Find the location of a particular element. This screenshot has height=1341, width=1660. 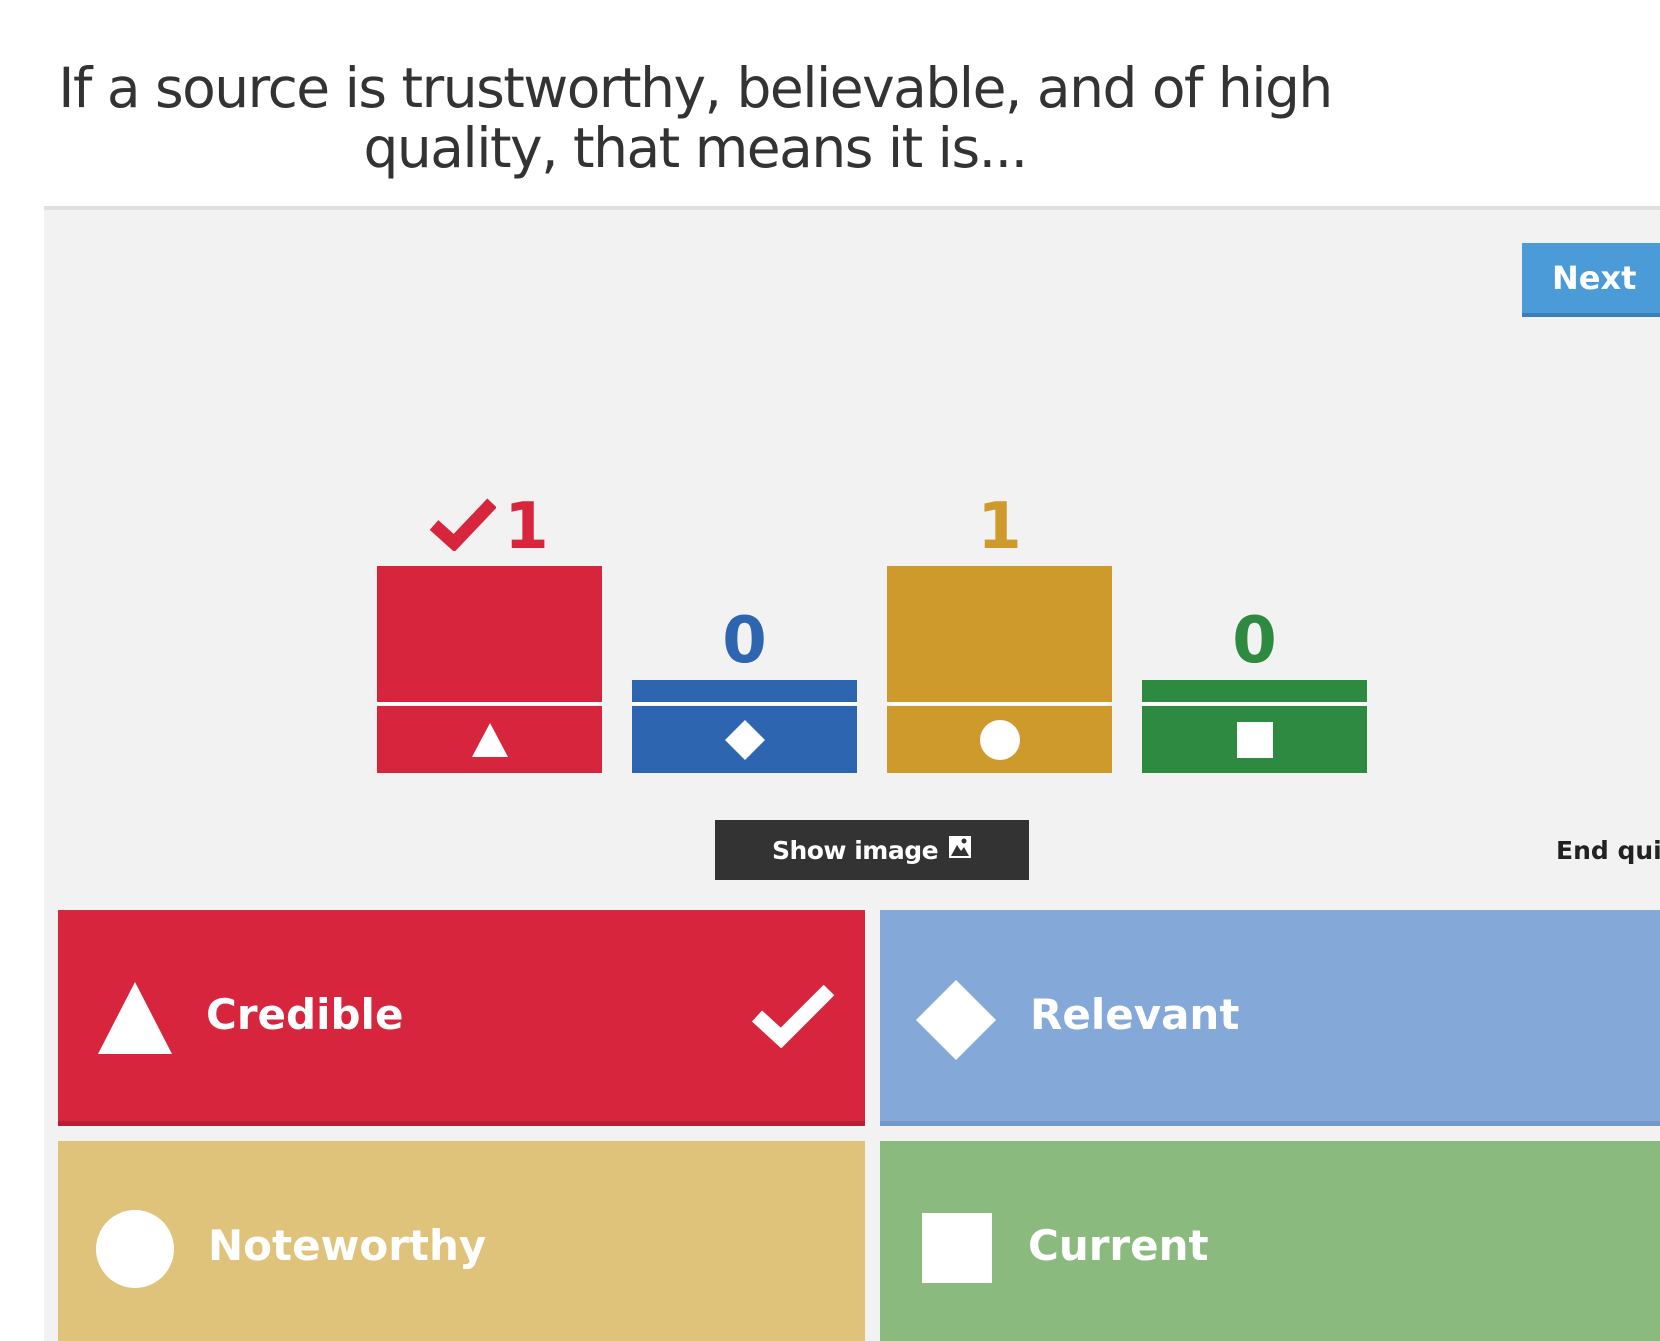

answer-tile-noteworthy: Noteworthy is located at coordinates (461, 1241).